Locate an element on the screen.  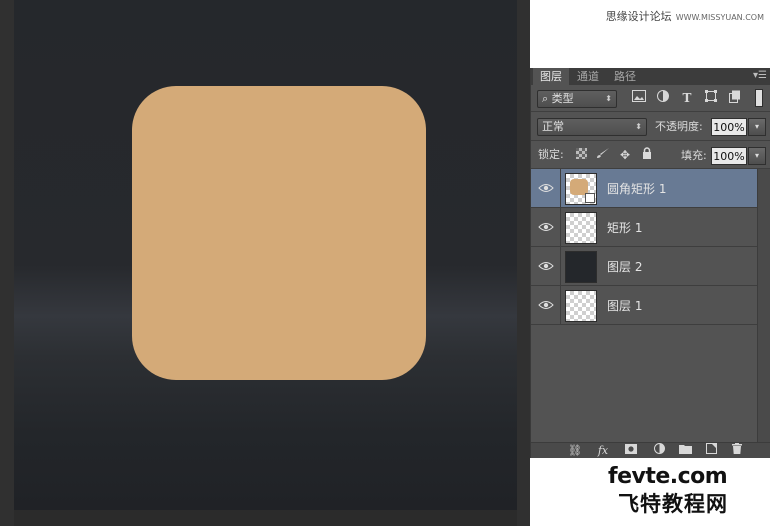
watermark-site-name: 思缘设计论坛 WWW.MISSYUAN.COM is located at coordinates (685, 16).